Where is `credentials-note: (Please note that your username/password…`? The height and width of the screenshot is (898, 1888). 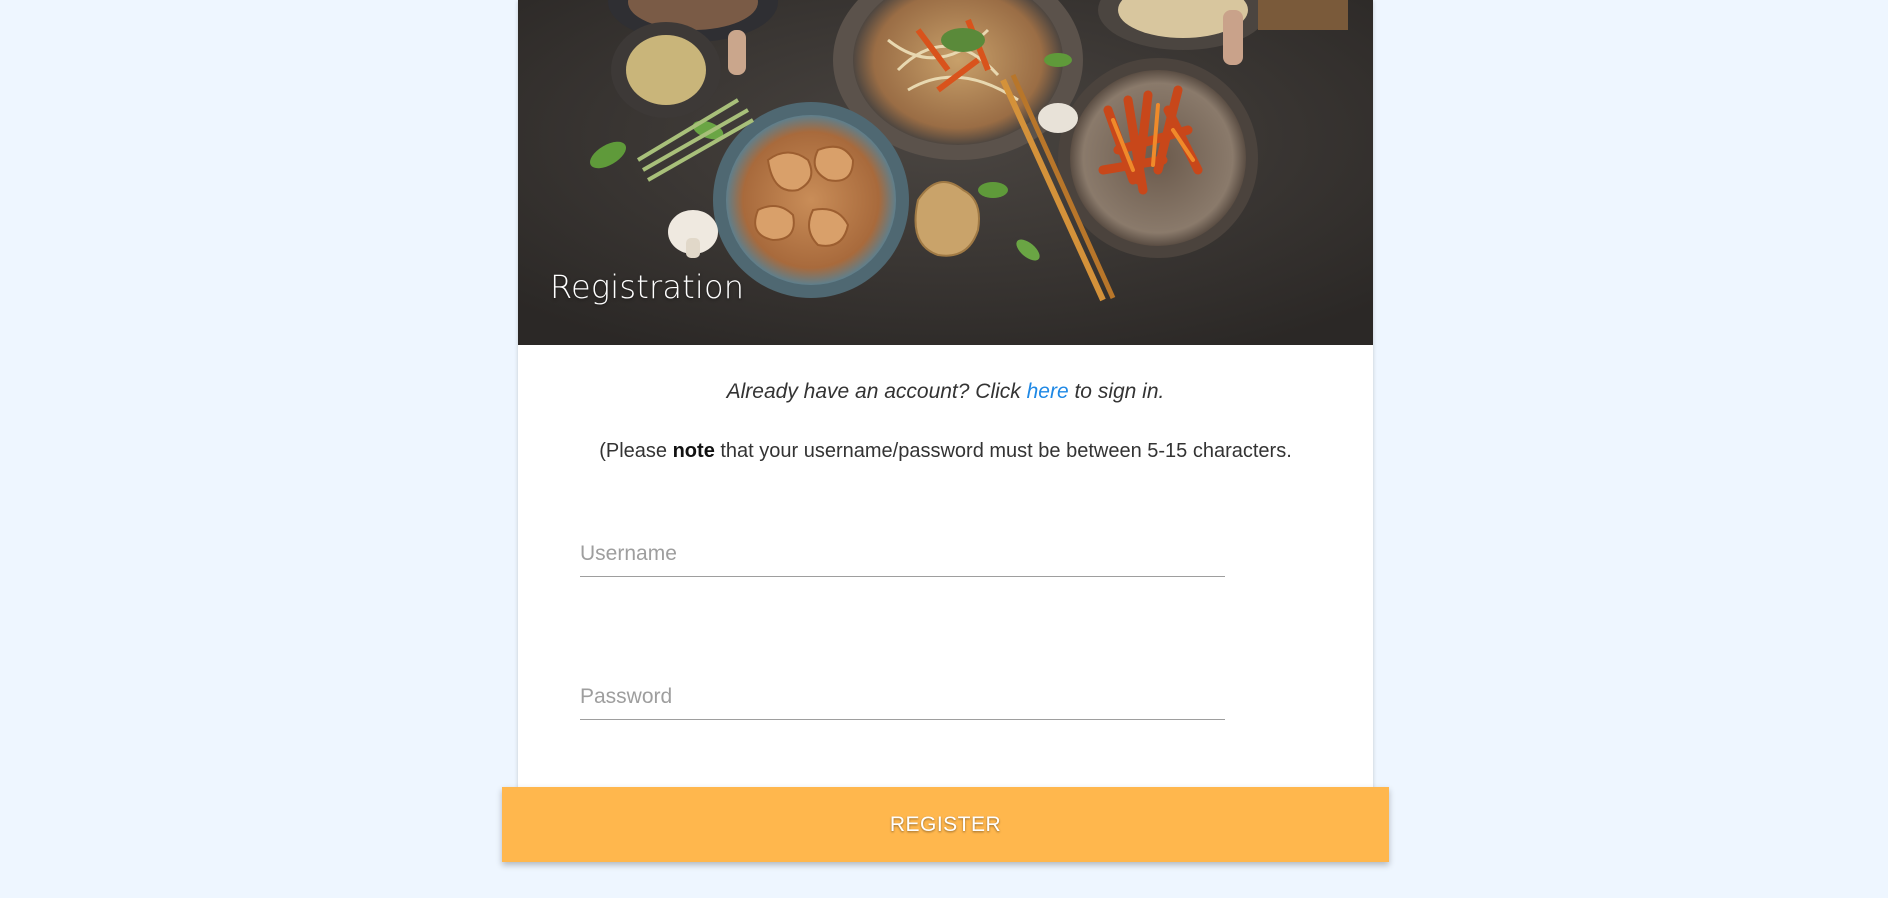
credentials-note: (Please note that your username/password… is located at coordinates (945, 451).